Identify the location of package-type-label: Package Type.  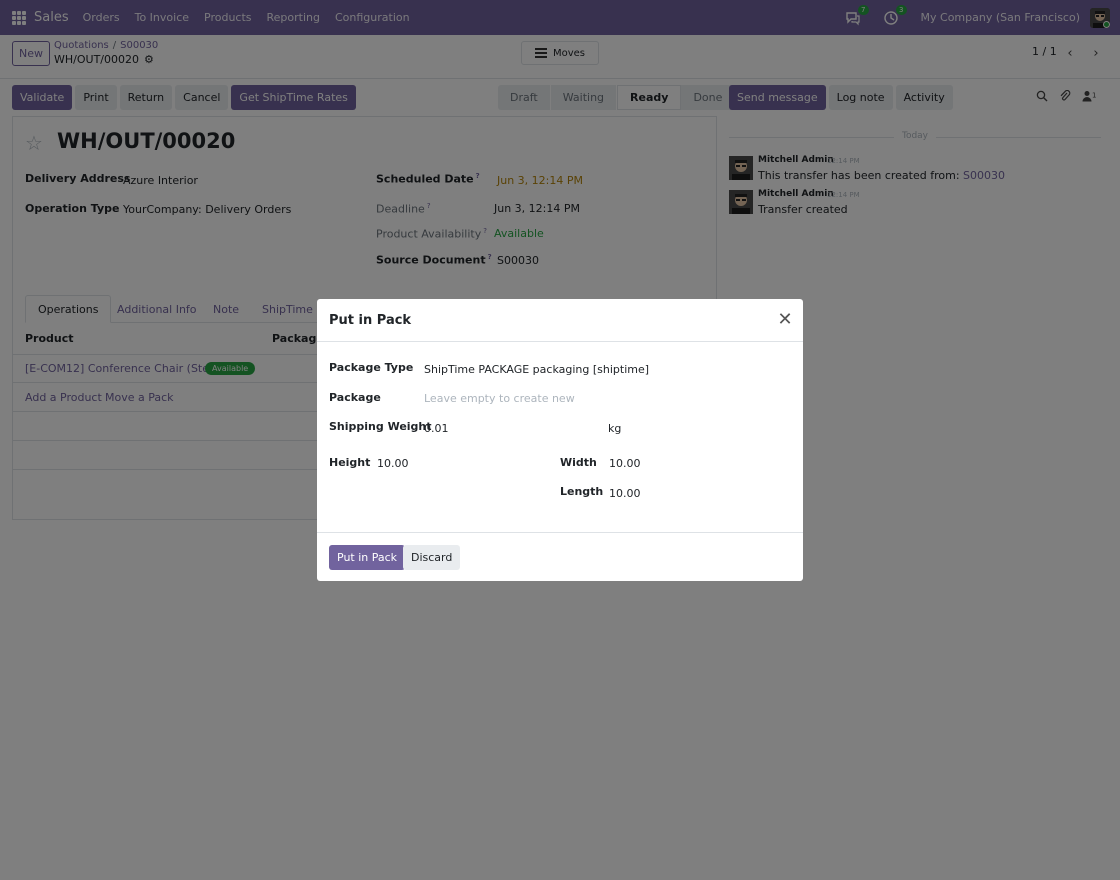
(371, 367).